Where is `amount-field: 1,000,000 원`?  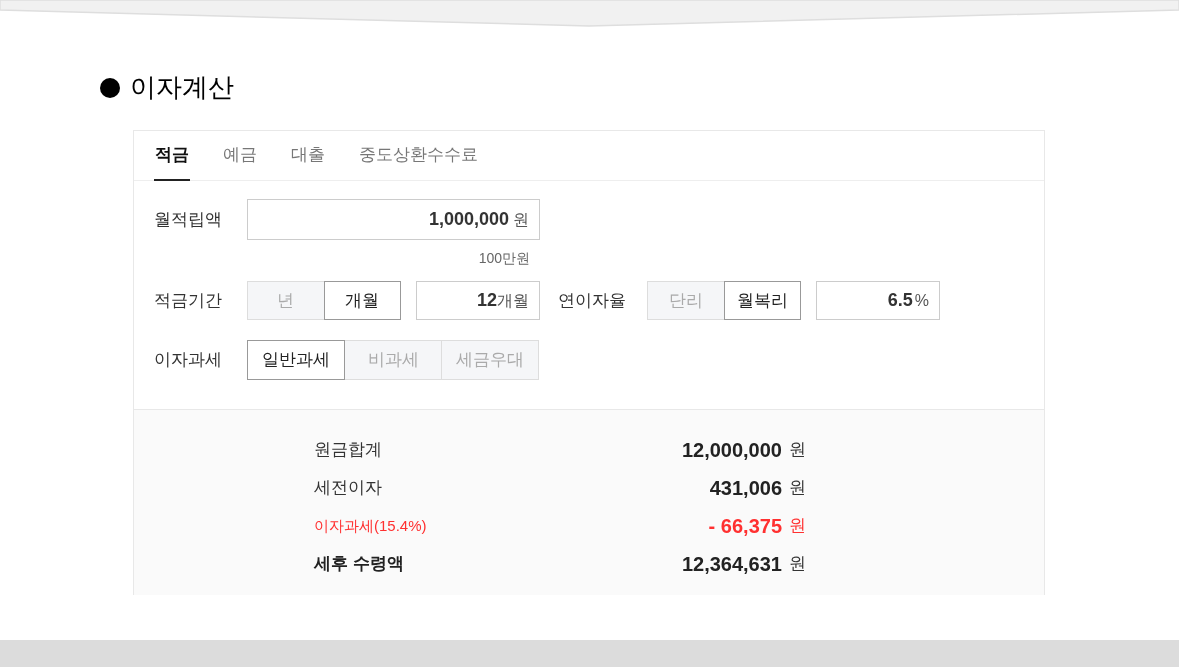 amount-field: 1,000,000 원 is located at coordinates (393, 219).